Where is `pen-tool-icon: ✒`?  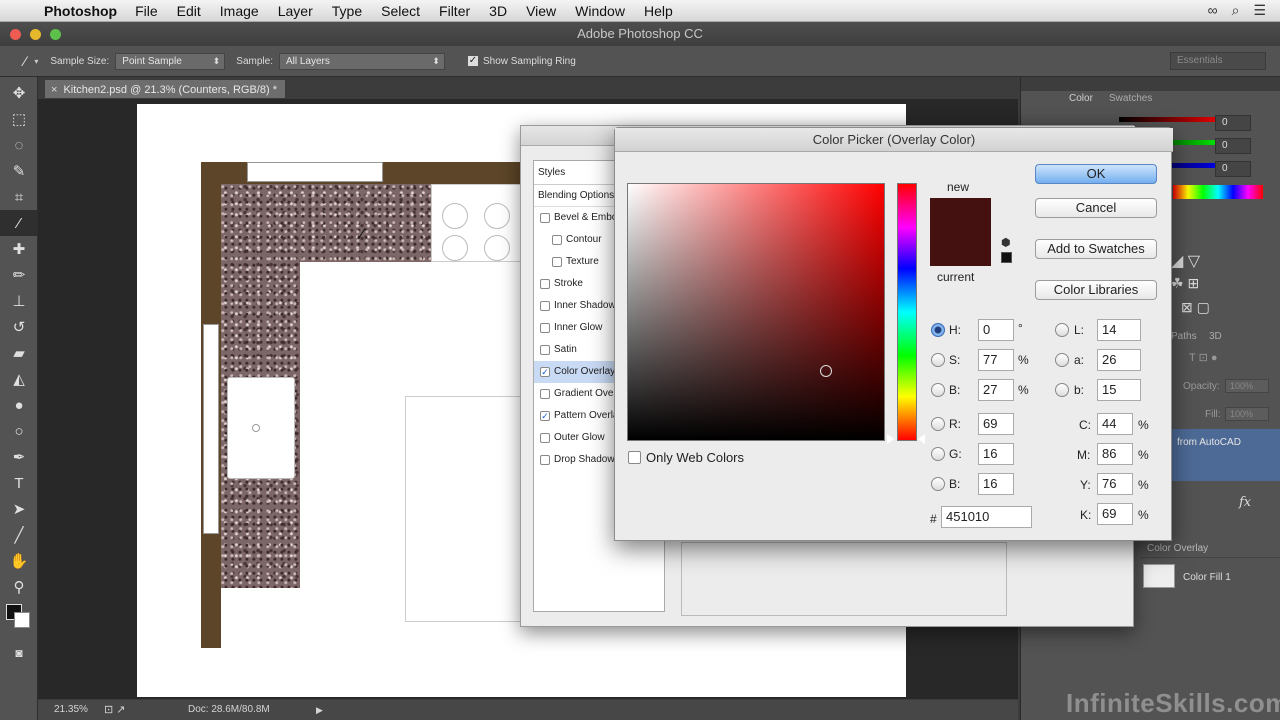 pen-tool-icon: ✒ is located at coordinates (19, 457).